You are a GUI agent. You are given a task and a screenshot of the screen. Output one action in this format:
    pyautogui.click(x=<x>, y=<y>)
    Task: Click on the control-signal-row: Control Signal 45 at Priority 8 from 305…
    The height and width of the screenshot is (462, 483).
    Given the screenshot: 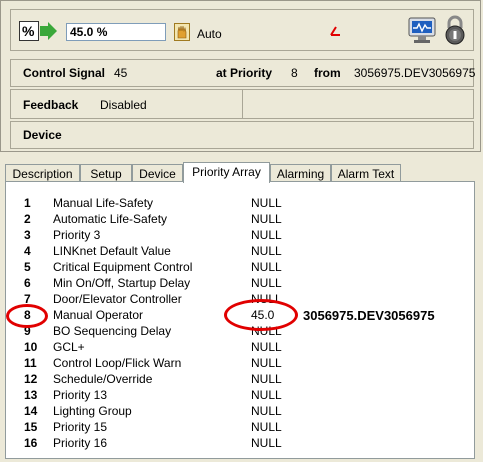 What is the action you would take?
    pyautogui.click(x=243, y=73)
    